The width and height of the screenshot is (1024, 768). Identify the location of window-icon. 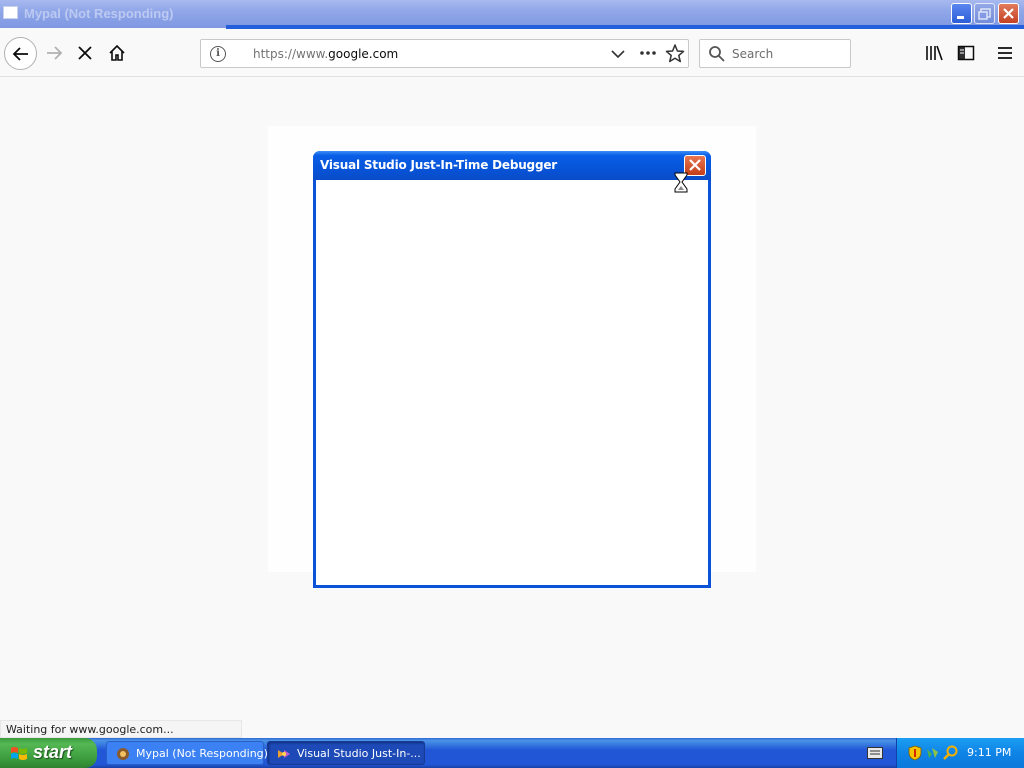
(10, 12).